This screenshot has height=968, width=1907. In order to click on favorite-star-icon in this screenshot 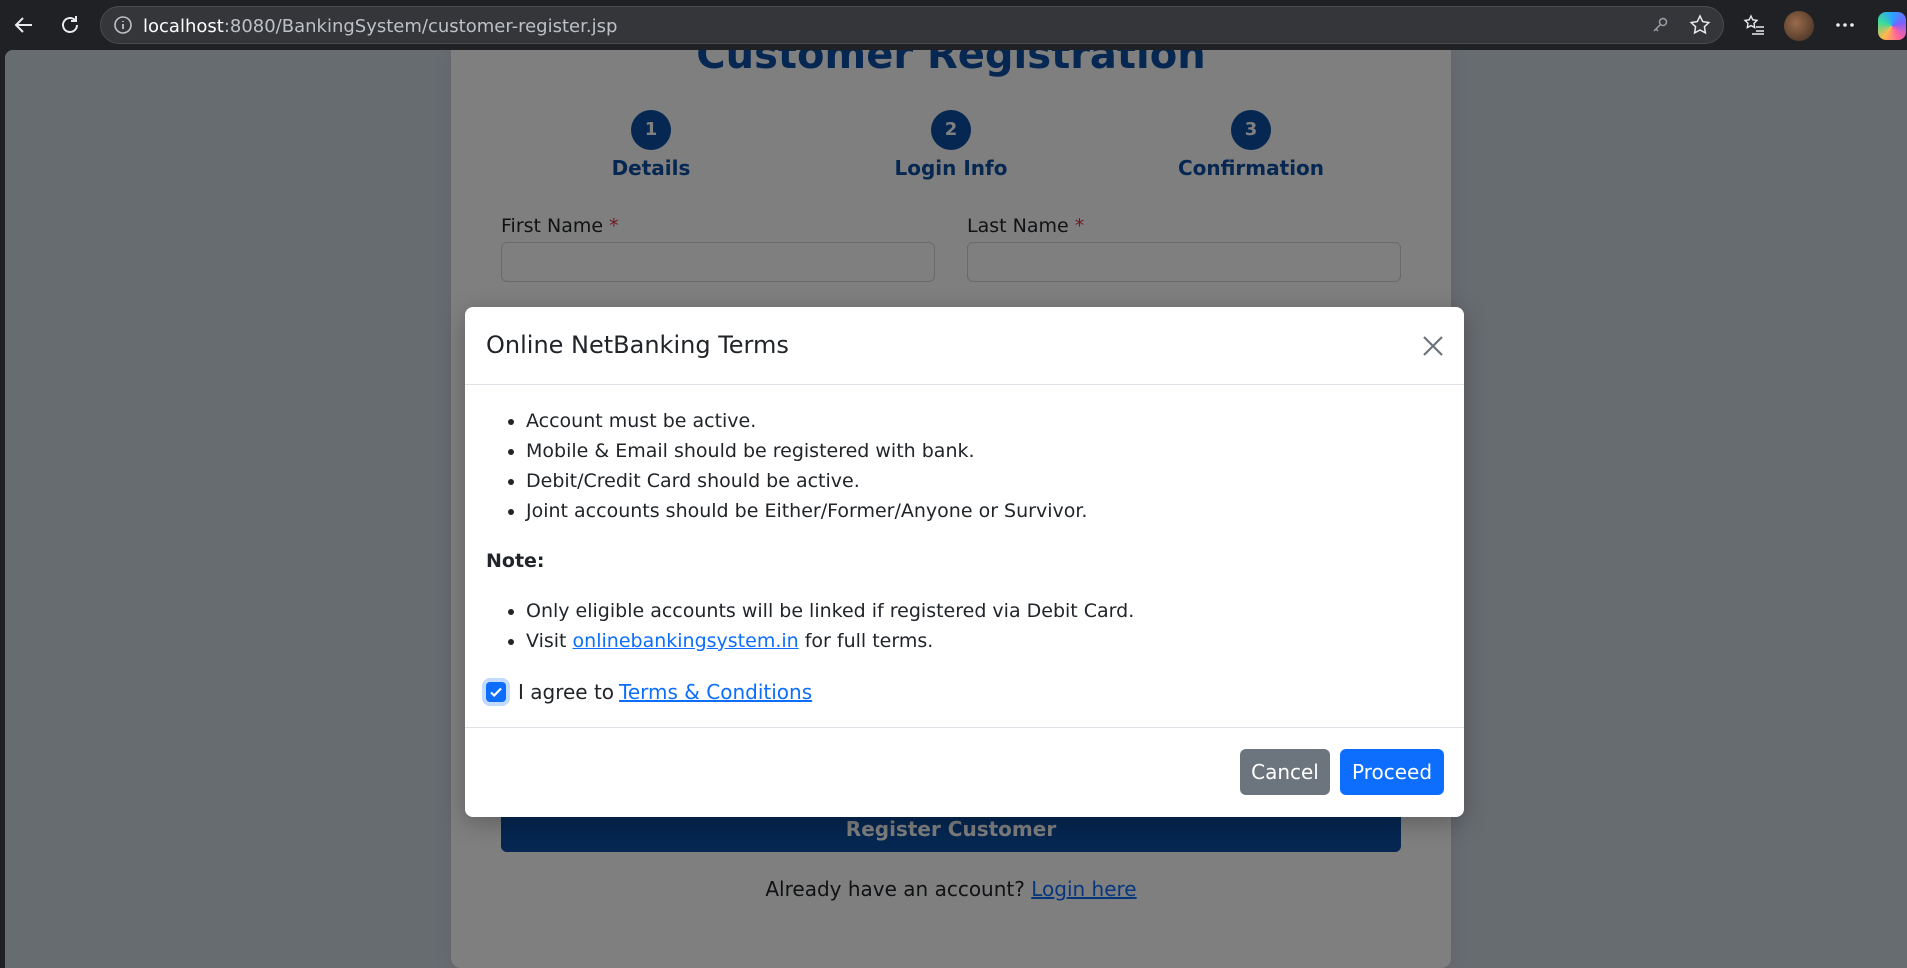, I will do `click(1700, 25)`.